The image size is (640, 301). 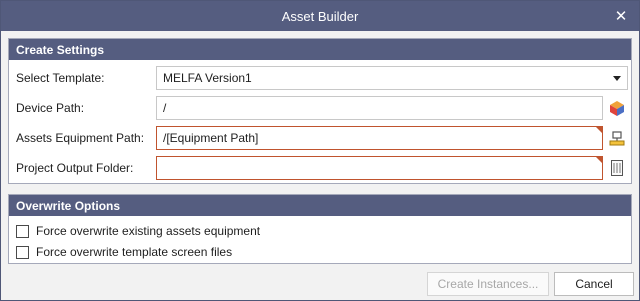 I want to click on dialog-title: Asset Builder, so click(x=320, y=16).